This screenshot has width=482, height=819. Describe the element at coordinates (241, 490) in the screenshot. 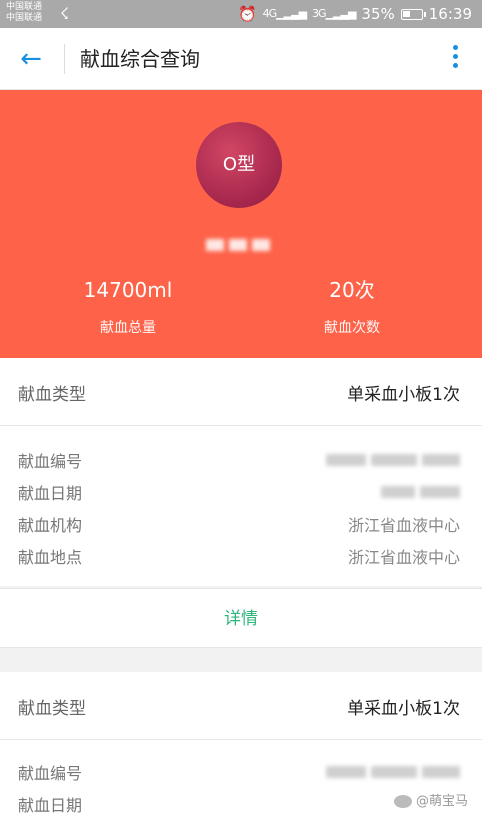

I see `record-field-date: 献血日期` at that location.